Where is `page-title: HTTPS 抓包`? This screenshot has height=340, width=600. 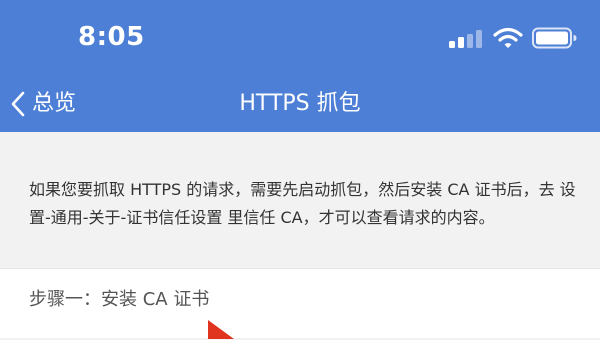 page-title: HTTPS 抓包 is located at coordinates (300, 103).